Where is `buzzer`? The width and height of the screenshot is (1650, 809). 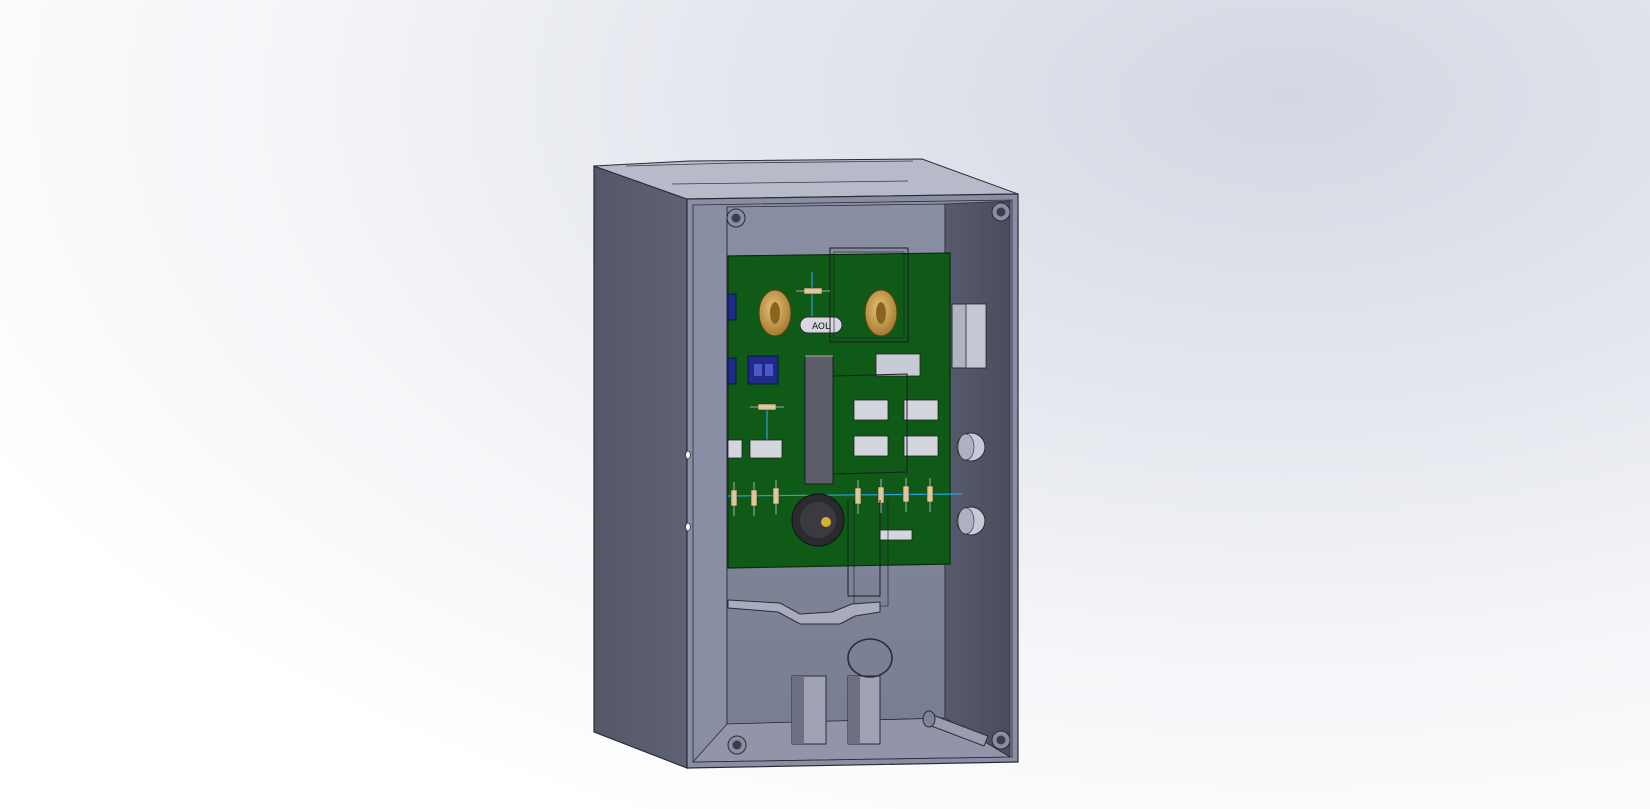
buzzer is located at coordinates (818, 520).